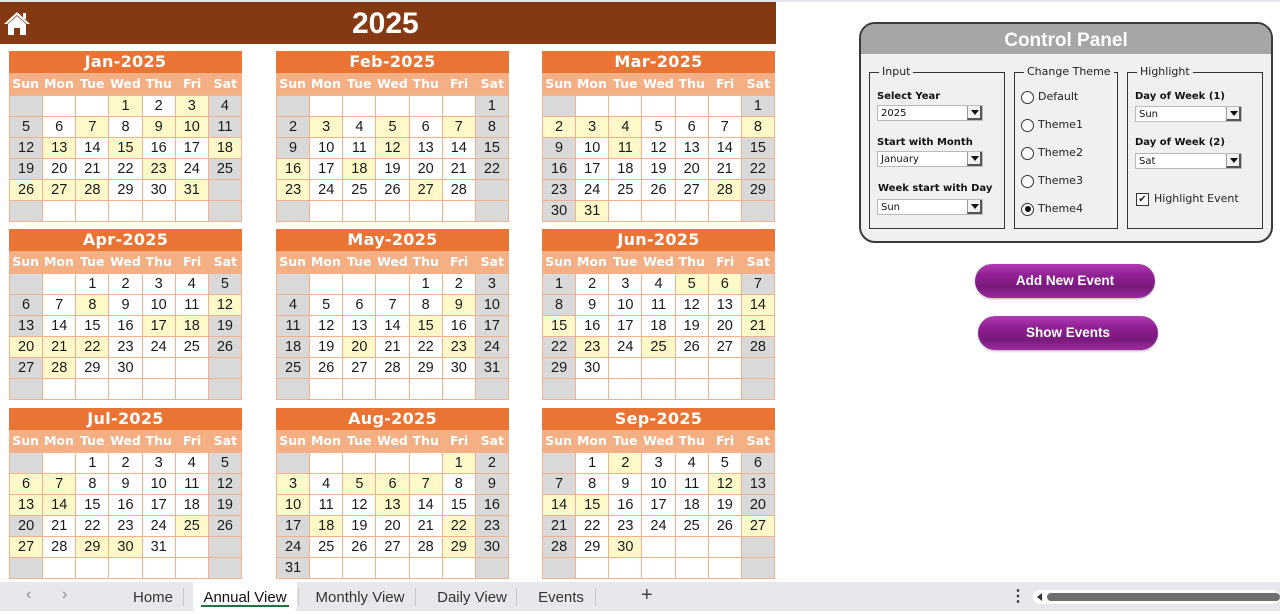 This screenshot has height=614, width=1280. I want to click on theme-radio-theme2: Theme2, so click(1052, 153).